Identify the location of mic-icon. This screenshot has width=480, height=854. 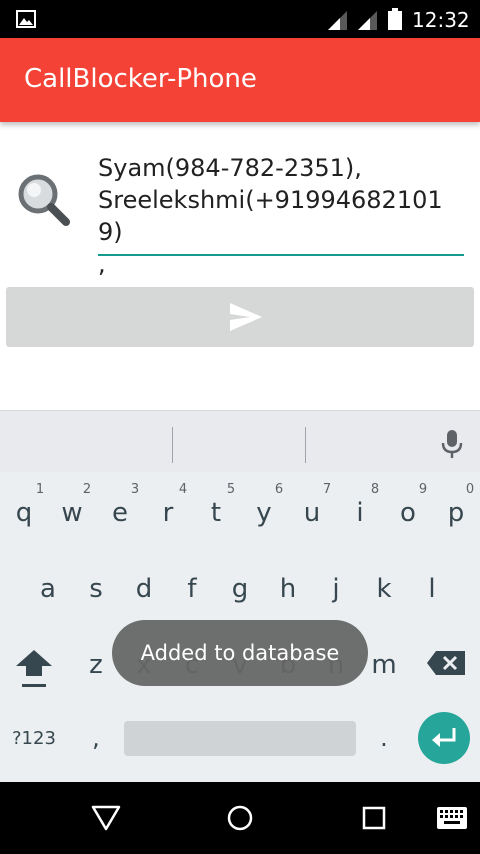
(452, 444).